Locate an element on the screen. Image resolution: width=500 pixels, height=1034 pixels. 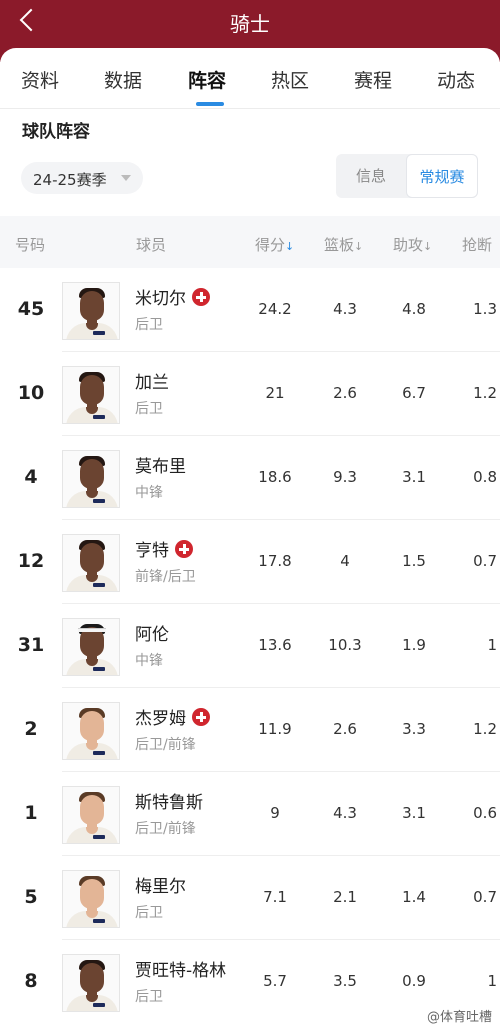
tab-hot-zones: 热区 is located at coordinates (290, 79).